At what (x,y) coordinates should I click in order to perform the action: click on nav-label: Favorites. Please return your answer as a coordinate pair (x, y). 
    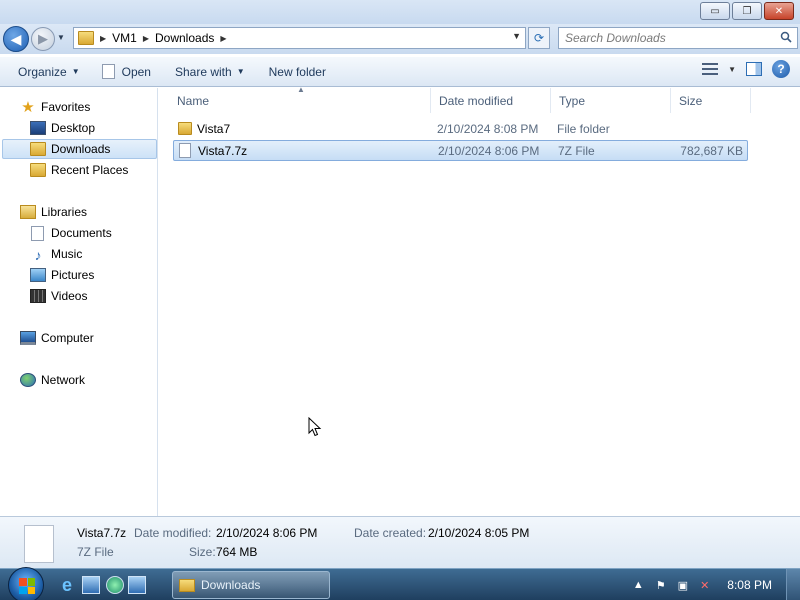
    Looking at the image, I should click on (66, 107).